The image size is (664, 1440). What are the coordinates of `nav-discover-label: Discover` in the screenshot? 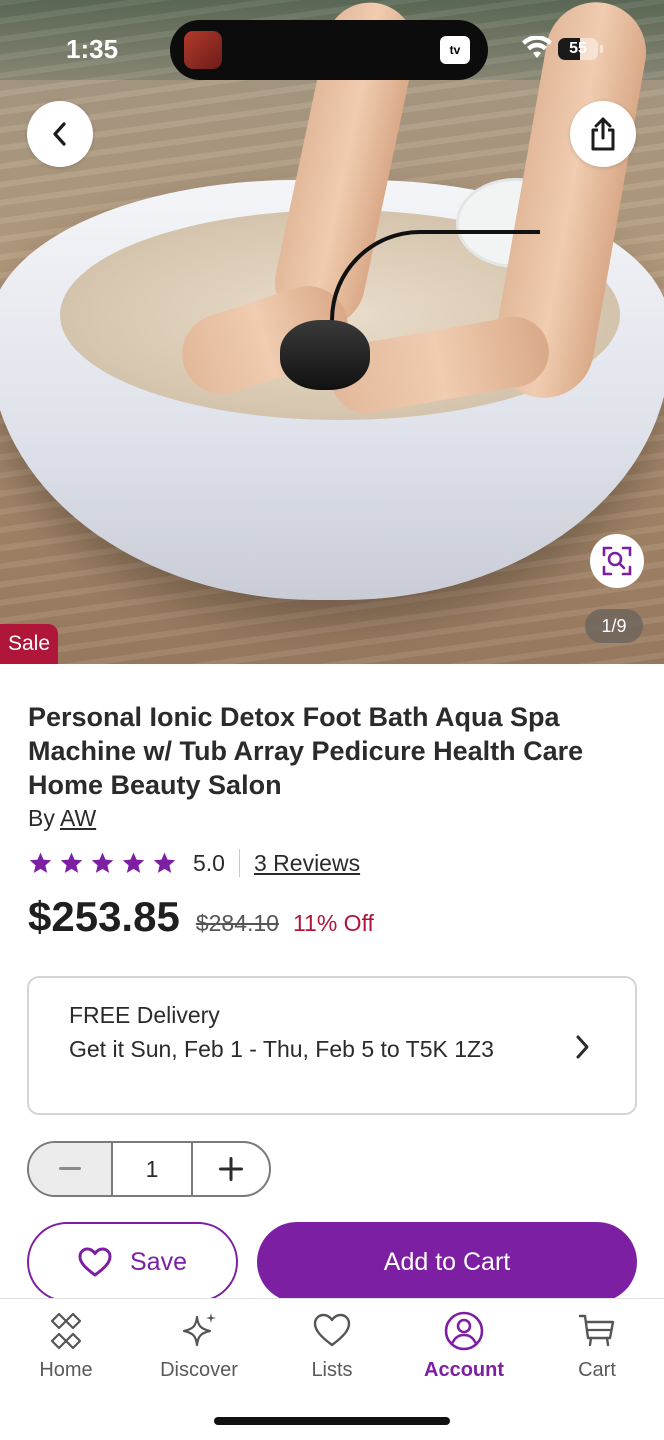 It's located at (199, 1370).